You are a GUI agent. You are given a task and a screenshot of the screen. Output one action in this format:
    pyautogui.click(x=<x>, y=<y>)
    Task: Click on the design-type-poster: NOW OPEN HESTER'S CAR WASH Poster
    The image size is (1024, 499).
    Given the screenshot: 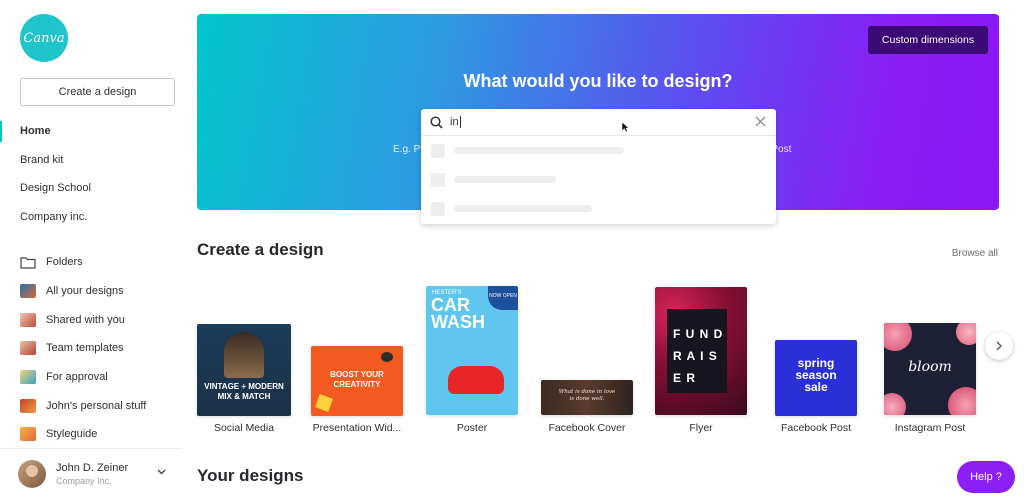 What is the action you would take?
    pyautogui.click(x=472, y=362)
    